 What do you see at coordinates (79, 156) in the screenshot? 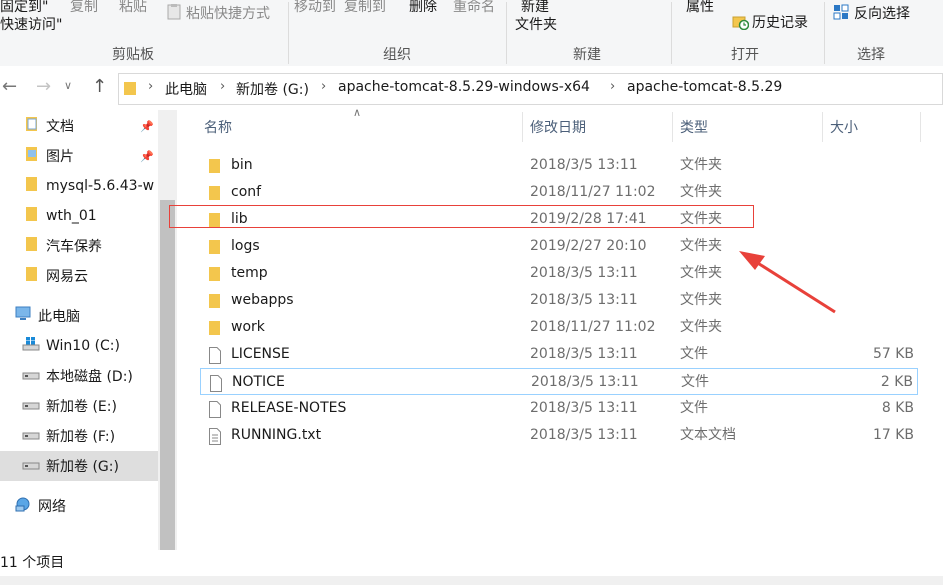
I see `nav-item-pictures: 图片 📌` at bounding box center [79, 156].